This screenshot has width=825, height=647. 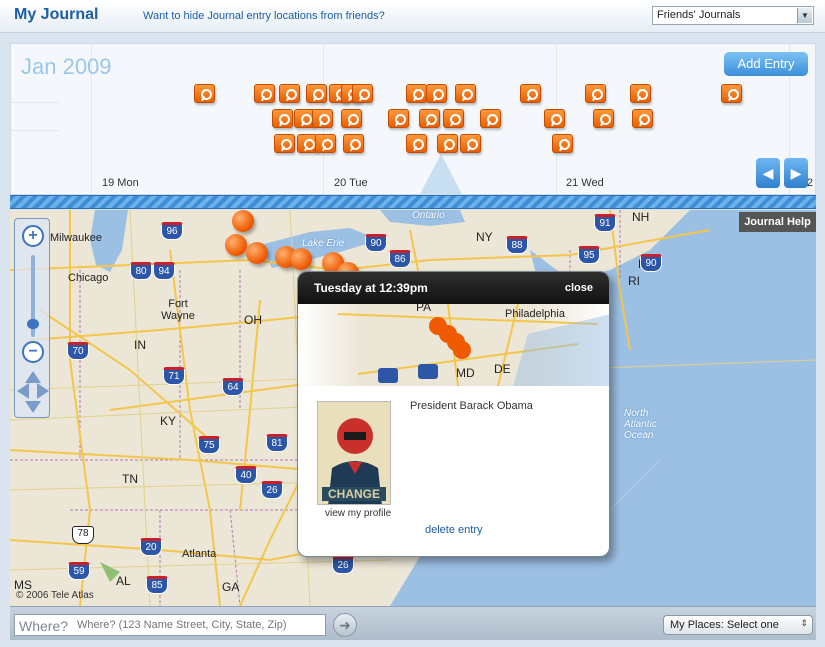 I want to click on profile-photo: CHANGE, so click(x=354, y=453).